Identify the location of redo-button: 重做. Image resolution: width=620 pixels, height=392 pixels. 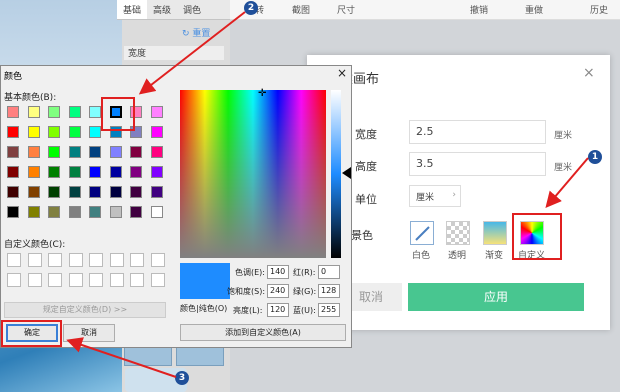
(534, 9).